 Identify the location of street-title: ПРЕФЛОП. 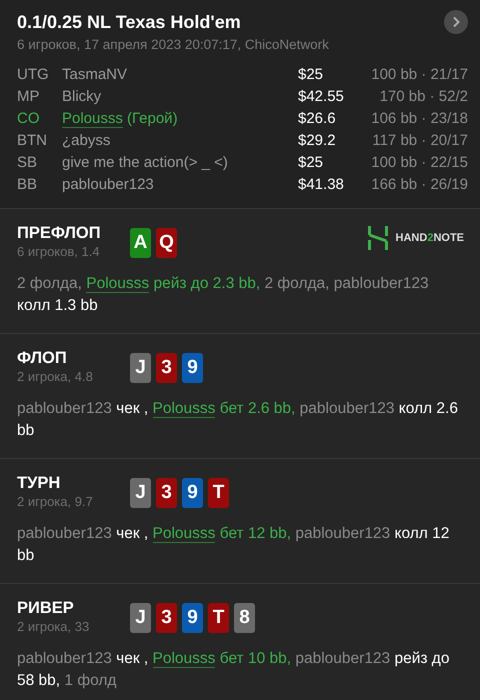
(59, 233).